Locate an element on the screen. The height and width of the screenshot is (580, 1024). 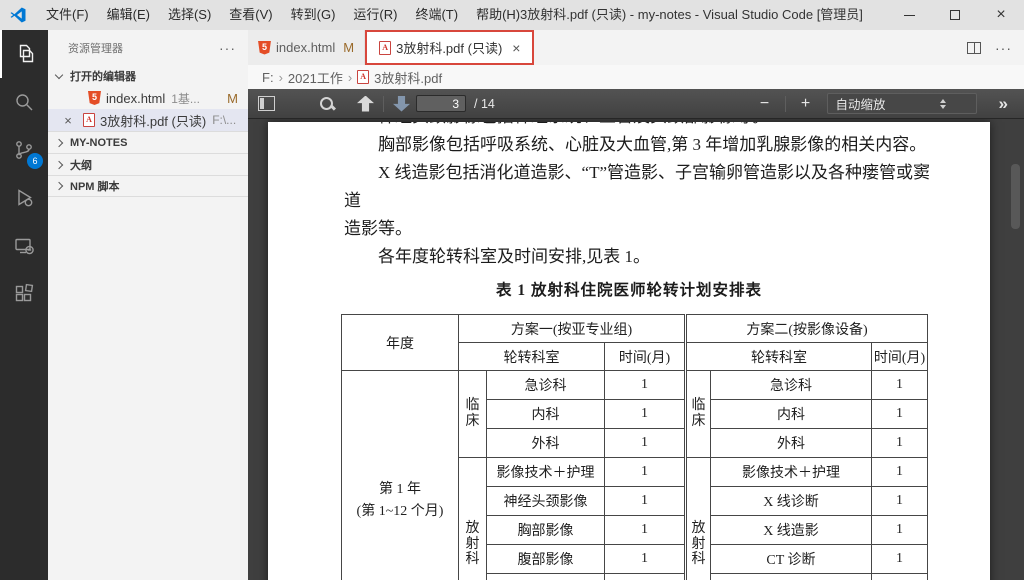
pdf-search-icon is located at coordinates (327, 104).